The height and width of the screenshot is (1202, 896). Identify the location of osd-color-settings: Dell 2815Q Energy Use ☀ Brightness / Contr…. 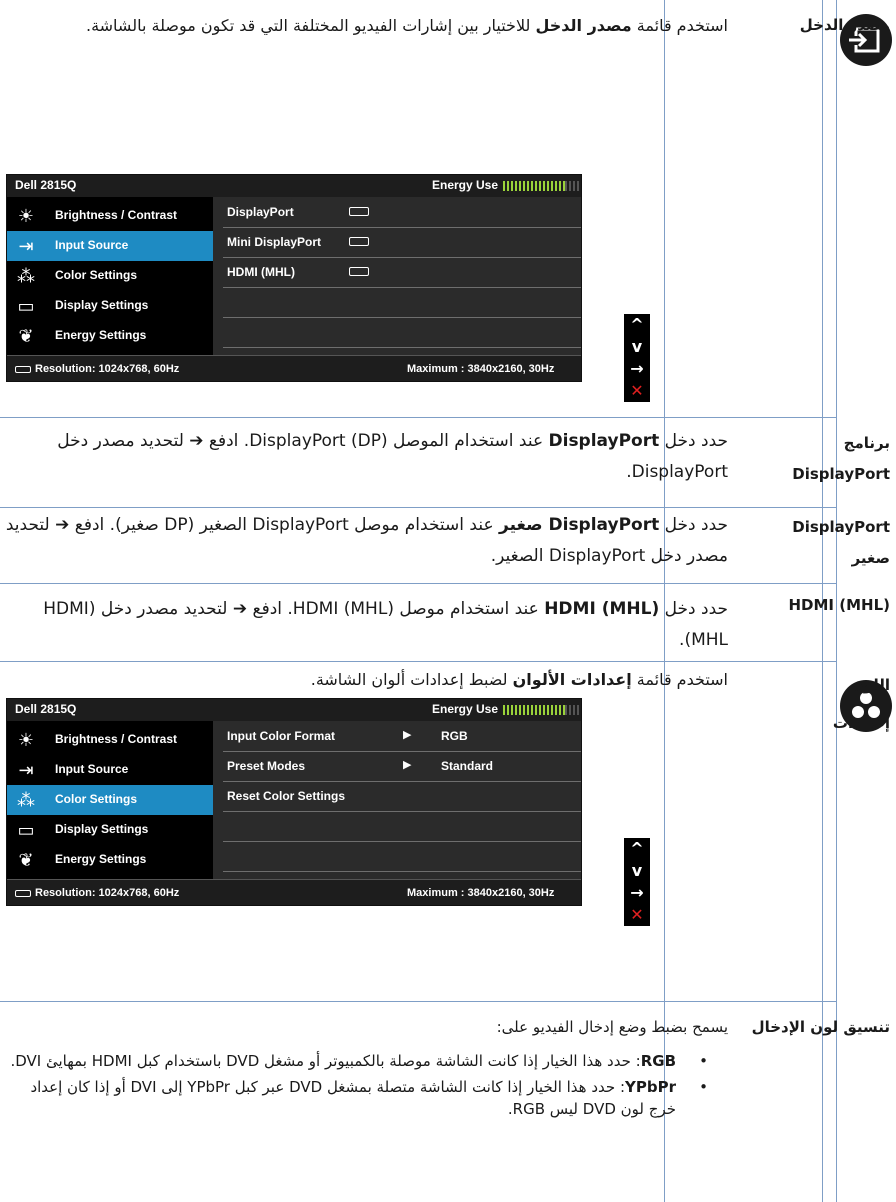
(294, 802).